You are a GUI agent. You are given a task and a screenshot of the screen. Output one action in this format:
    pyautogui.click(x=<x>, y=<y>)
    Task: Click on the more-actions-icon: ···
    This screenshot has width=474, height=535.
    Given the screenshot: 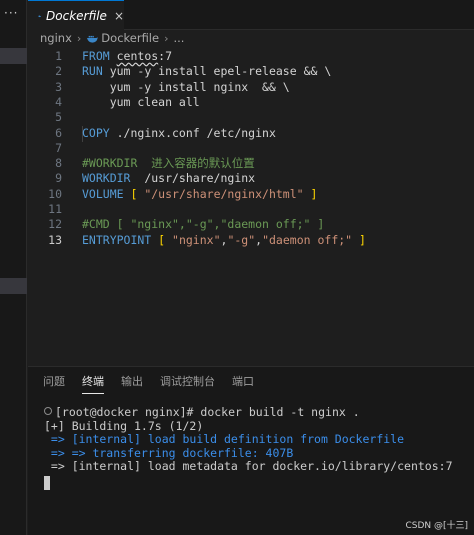 What is the action you would take?
    pyautogui.click(x=11, y=13)
    